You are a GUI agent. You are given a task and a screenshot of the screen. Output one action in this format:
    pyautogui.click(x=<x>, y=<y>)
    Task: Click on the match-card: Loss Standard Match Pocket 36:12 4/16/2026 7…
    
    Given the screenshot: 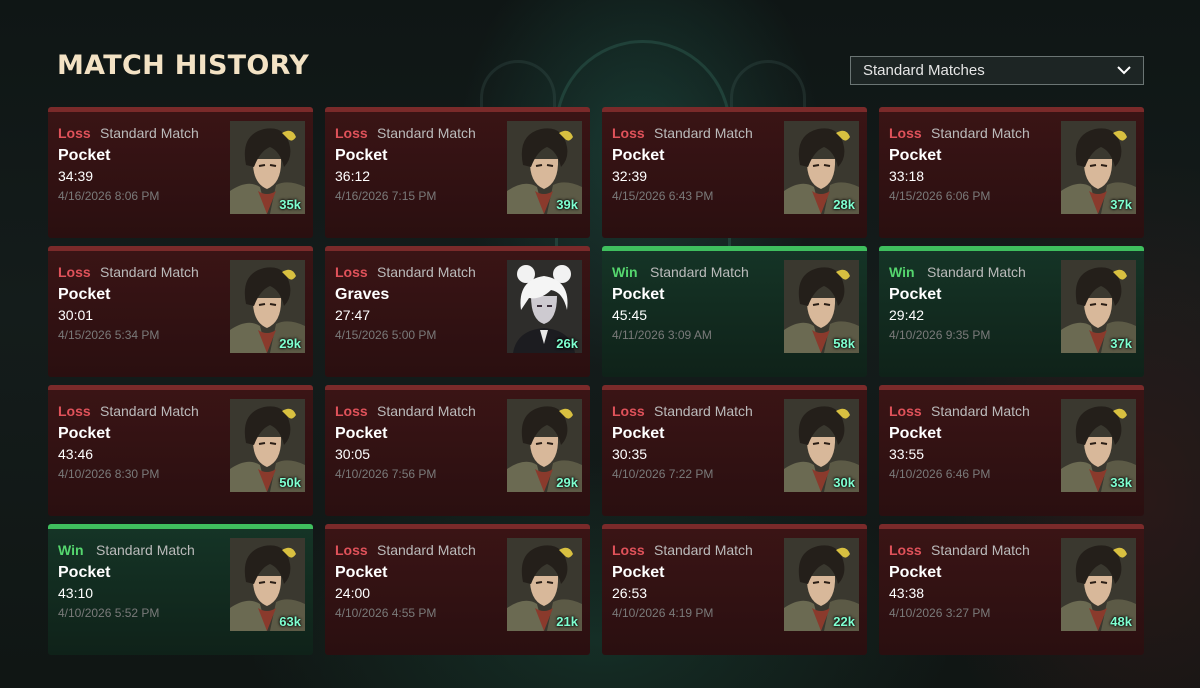 What is the action you would take?
    pyautogui.click(x=457, y=172)
    